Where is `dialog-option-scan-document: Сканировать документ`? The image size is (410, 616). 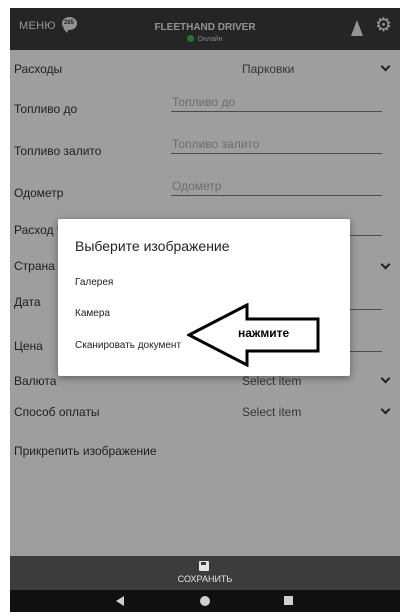
dialog-option-scan-document: Сканировать документ is located at coordinates (128, 345).